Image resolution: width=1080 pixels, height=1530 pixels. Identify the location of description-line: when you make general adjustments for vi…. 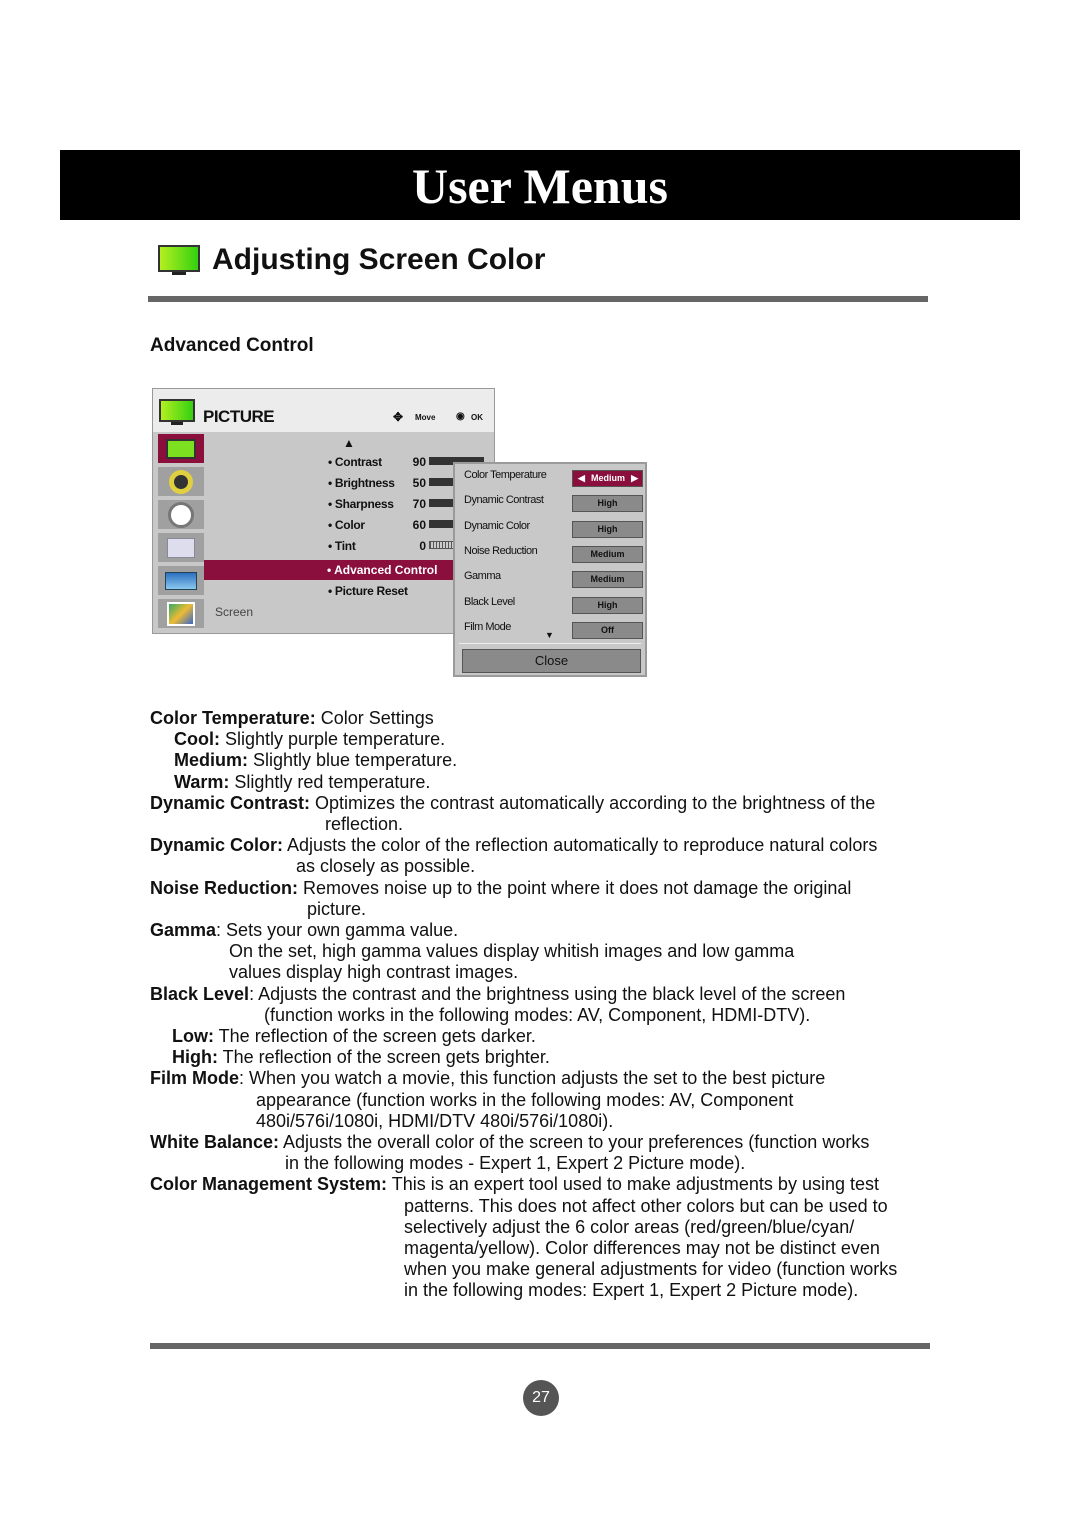
(650, 1269).